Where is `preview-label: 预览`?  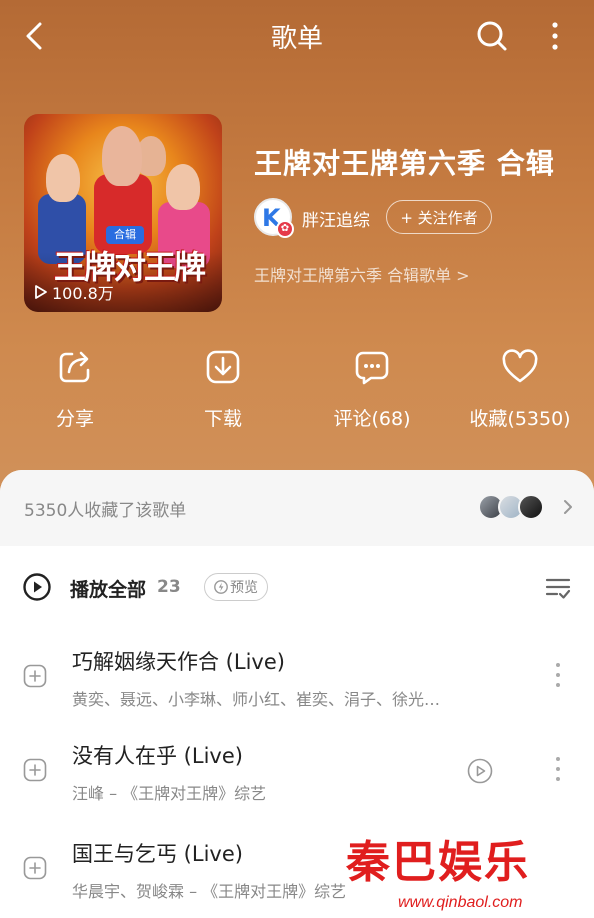 preview-label: 预览 is located at coordinates (244, 588).